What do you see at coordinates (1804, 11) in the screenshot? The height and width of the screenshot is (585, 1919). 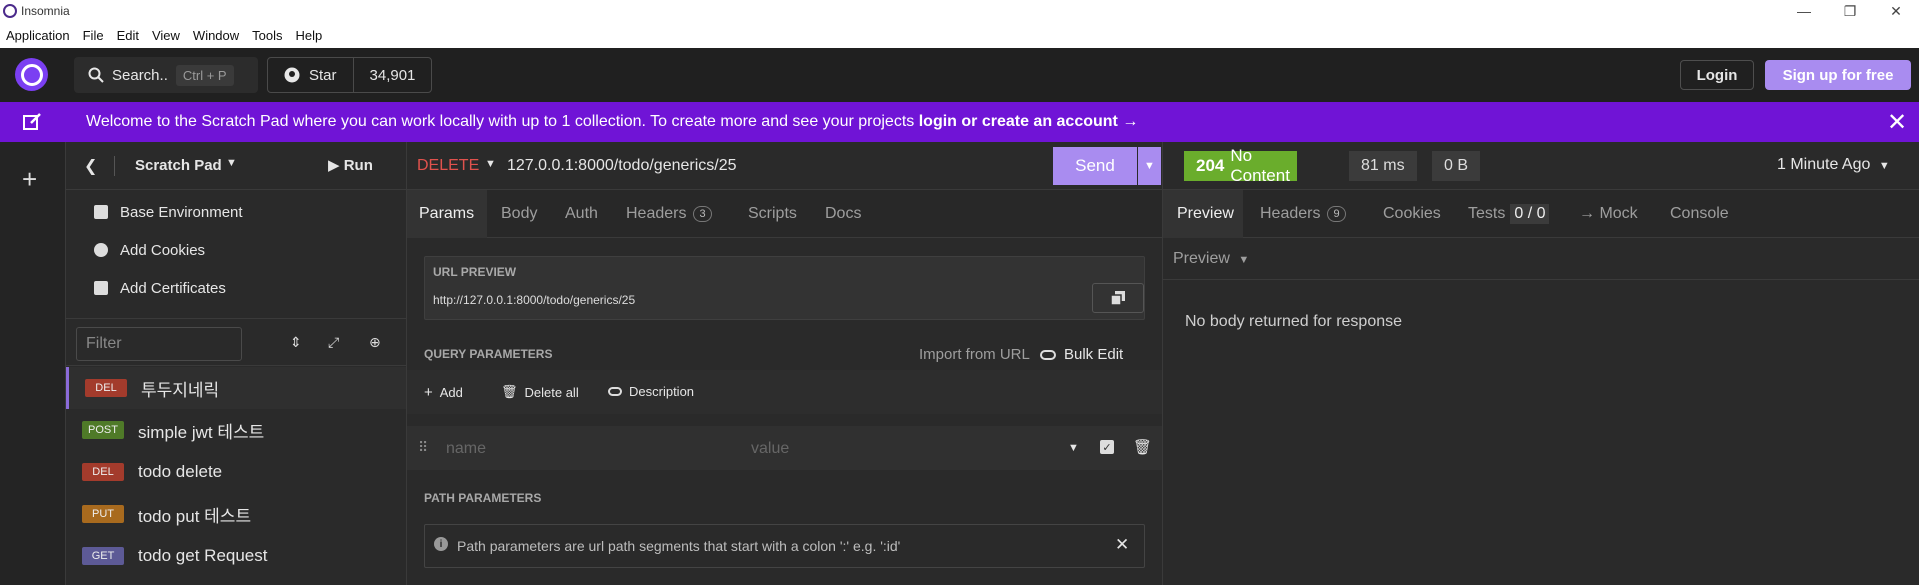 I see `minimize-icon: —` at bounding box center [1804, 11].